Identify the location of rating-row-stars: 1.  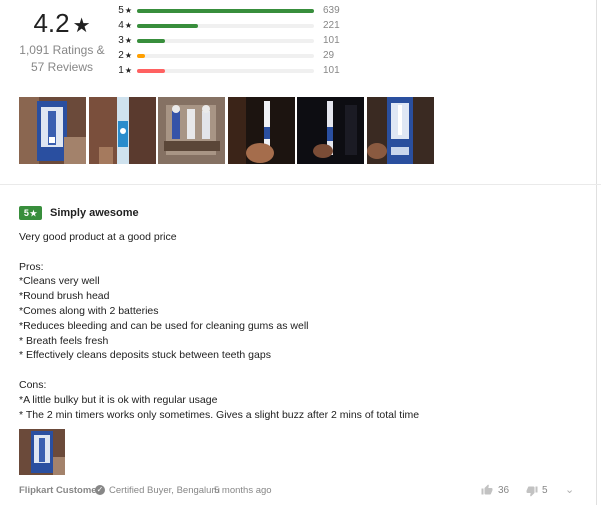
(121, 70).